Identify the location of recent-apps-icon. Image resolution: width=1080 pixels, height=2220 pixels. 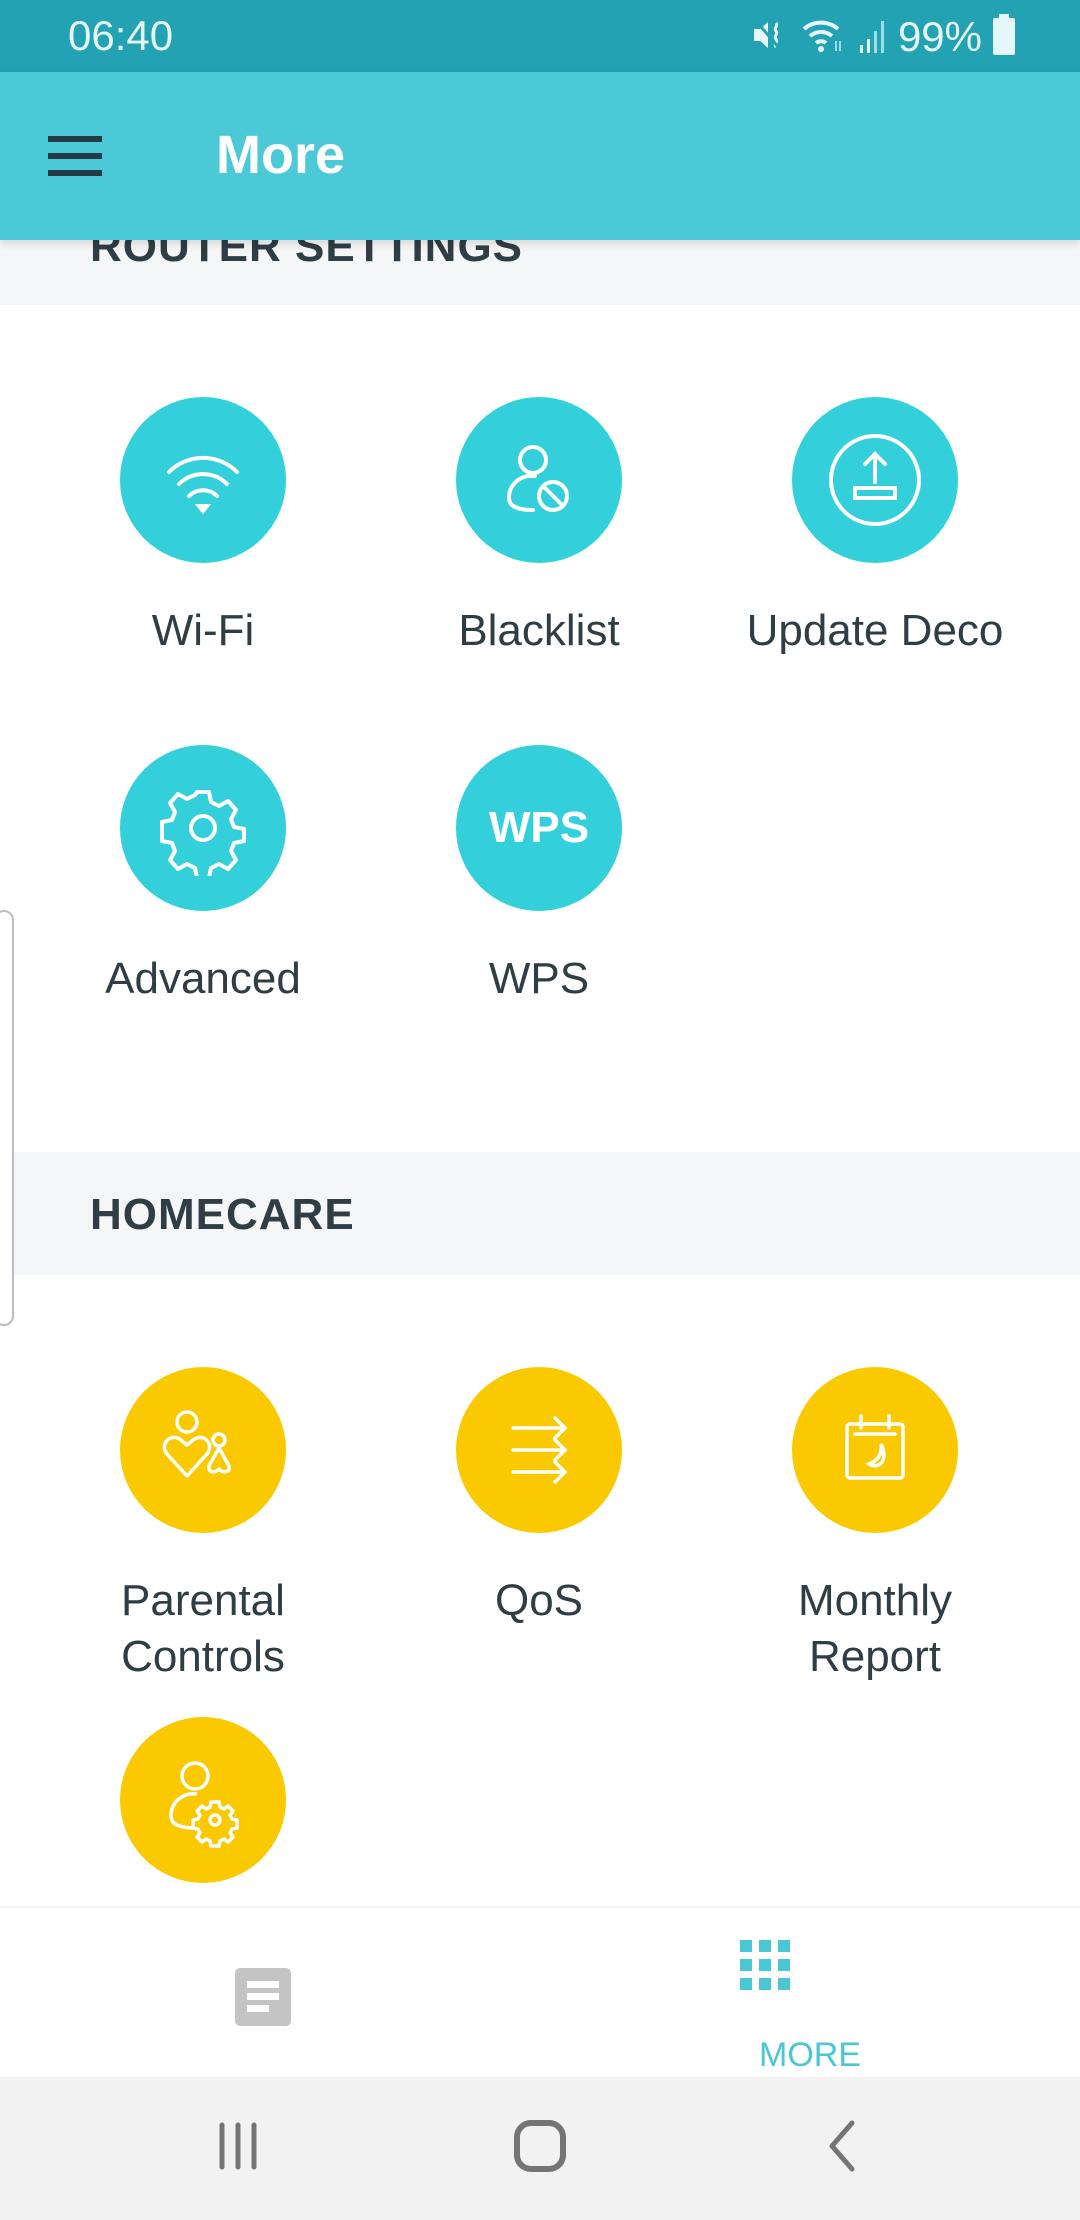
(238, 2148).